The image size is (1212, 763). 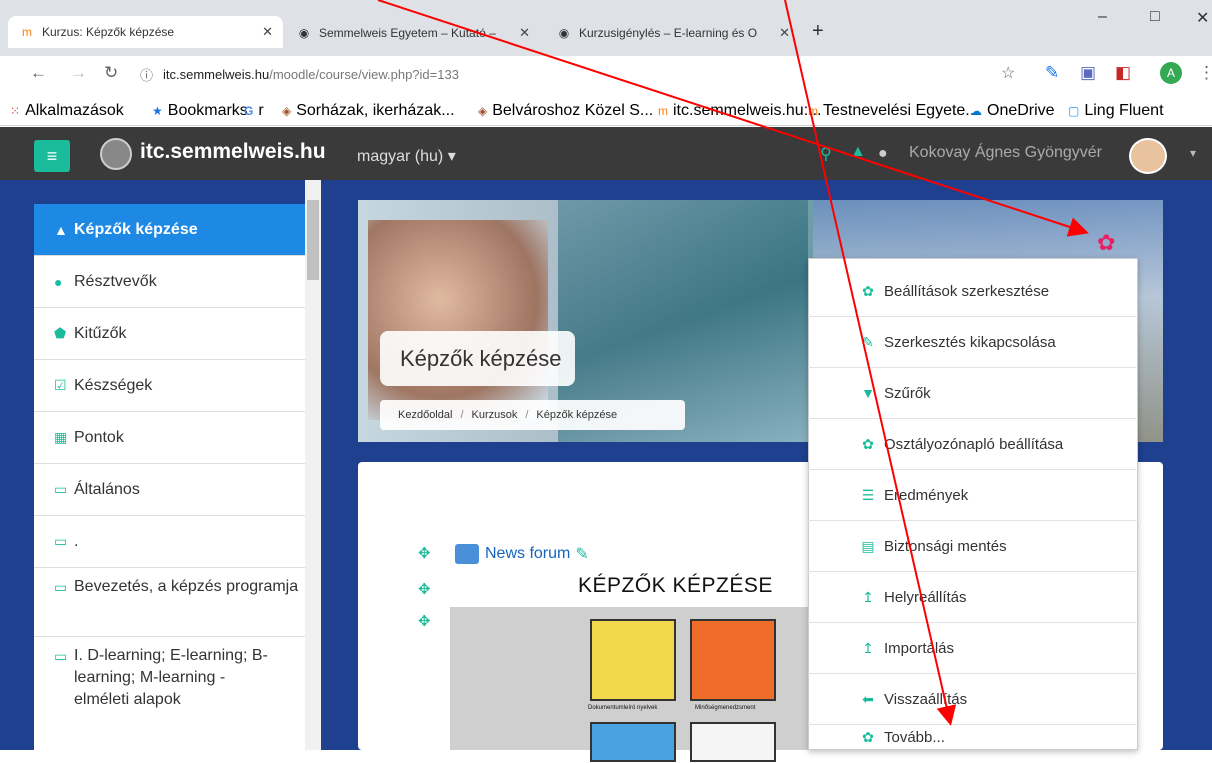 What do you see at coordinates (425, 415) in the screenshot?
I see `breadcrumb-home: Kezdőoldal` at bounding box center [425, 415].